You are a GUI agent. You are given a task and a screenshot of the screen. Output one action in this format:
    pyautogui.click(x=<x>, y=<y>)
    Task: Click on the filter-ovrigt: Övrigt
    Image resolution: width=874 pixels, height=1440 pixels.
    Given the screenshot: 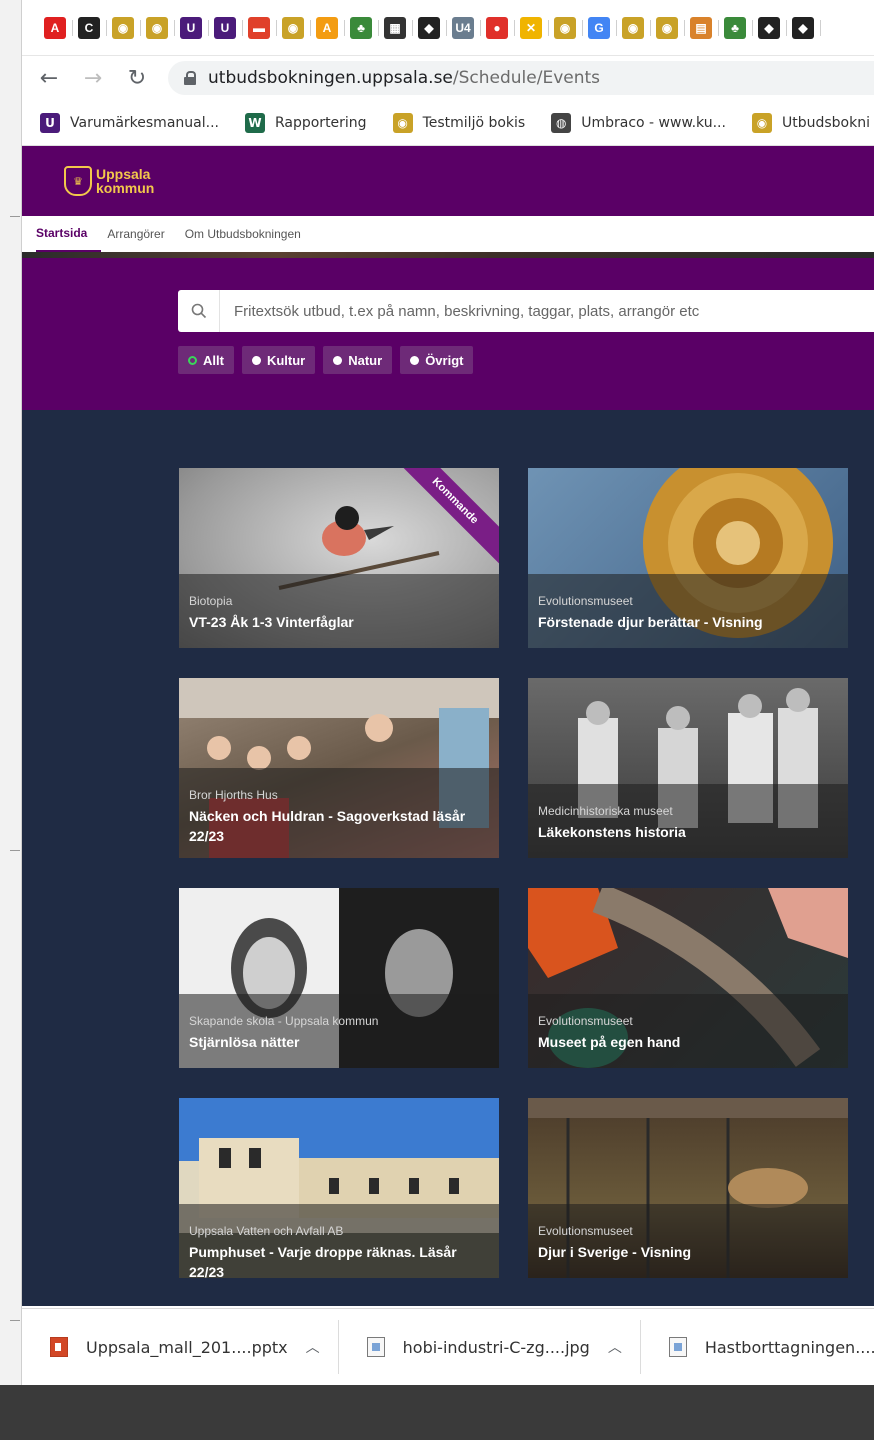 What is the action you would take?
    pyautogui.click(x=437, y=360)
    